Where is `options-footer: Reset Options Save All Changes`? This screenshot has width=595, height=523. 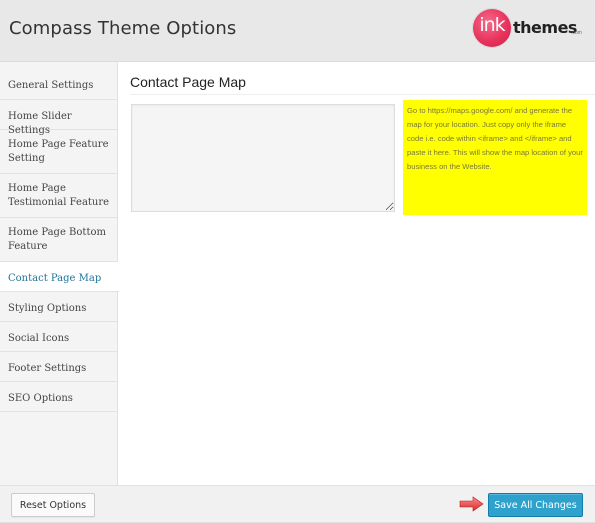
options-footer: Reset Options Save All Changes is located at coordinates (297, 504).